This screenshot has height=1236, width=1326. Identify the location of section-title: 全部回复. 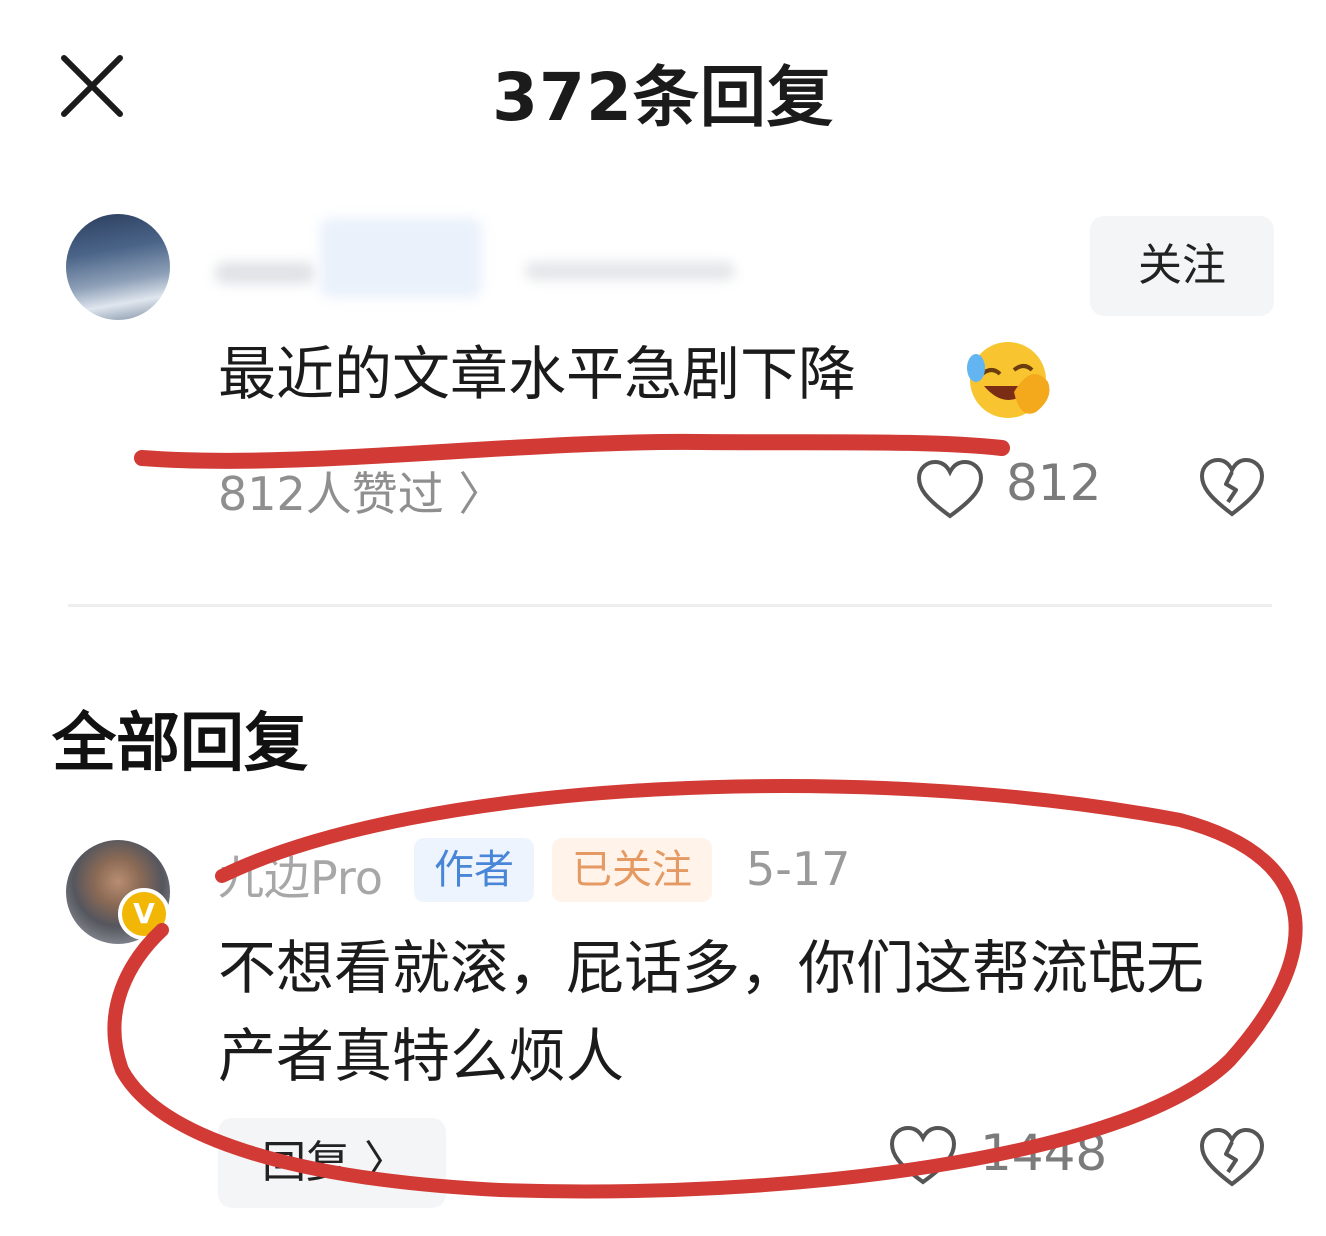
(180, 744).